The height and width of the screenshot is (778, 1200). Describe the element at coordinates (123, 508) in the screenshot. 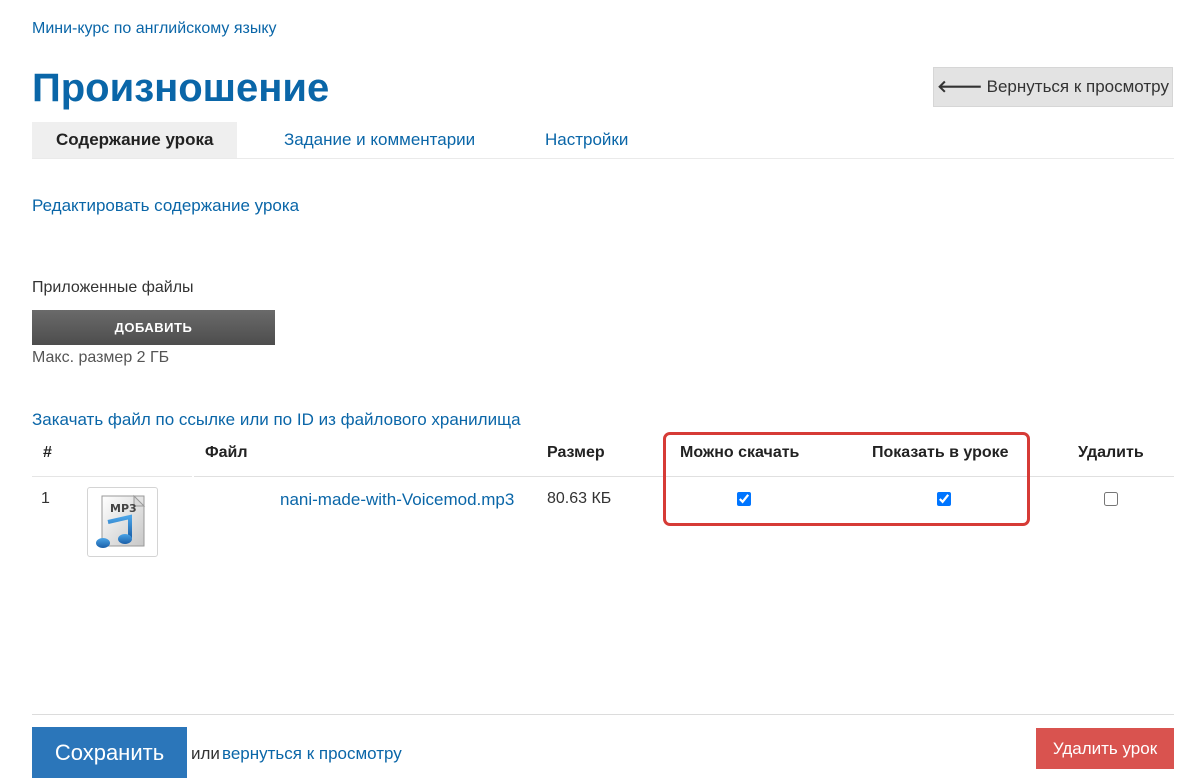

I see `svg-text: MP3` at that location.